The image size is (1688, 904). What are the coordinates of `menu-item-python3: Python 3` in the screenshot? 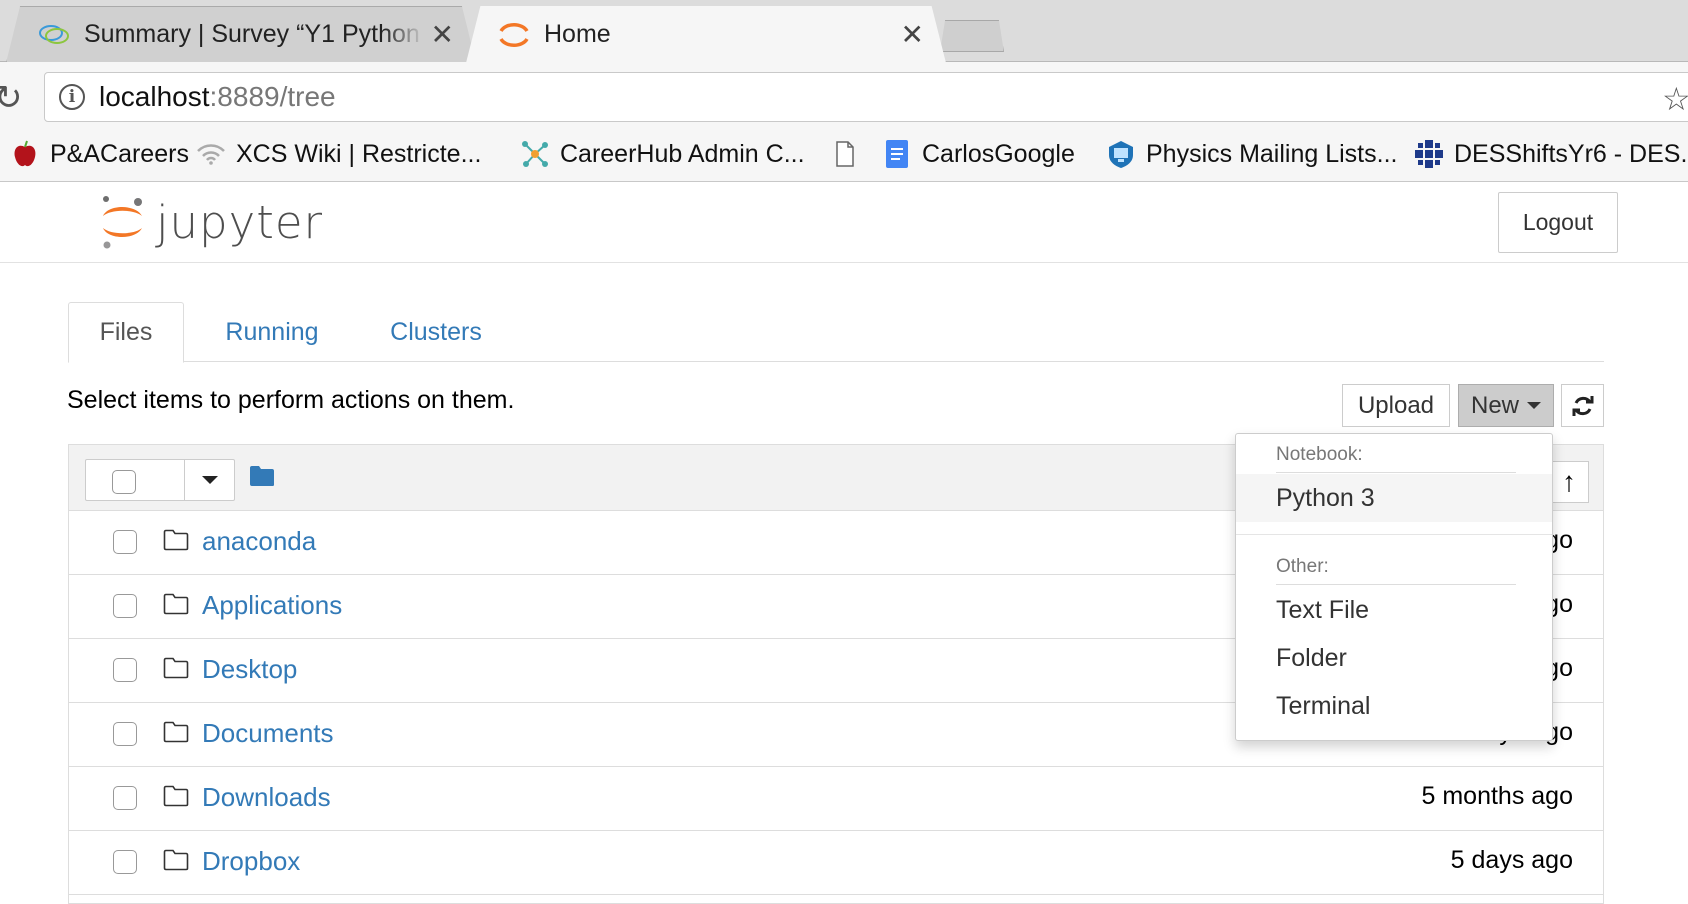 It's located at (1394, 498).